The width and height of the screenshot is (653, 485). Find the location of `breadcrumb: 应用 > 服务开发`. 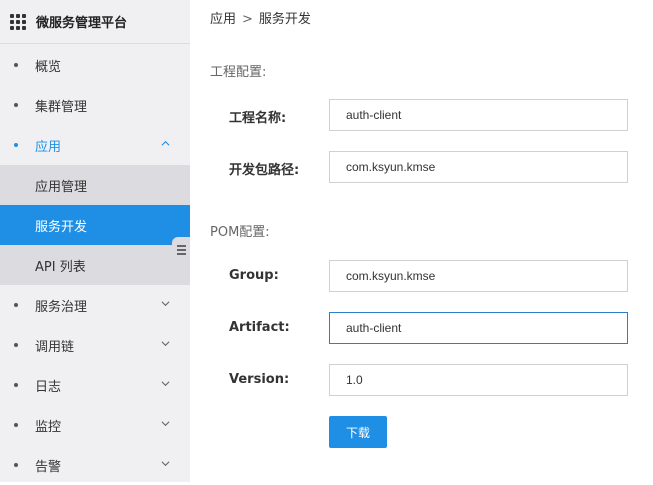

breadcrumb: 应用 > 服务开发 is located at coordinates (260, 17).